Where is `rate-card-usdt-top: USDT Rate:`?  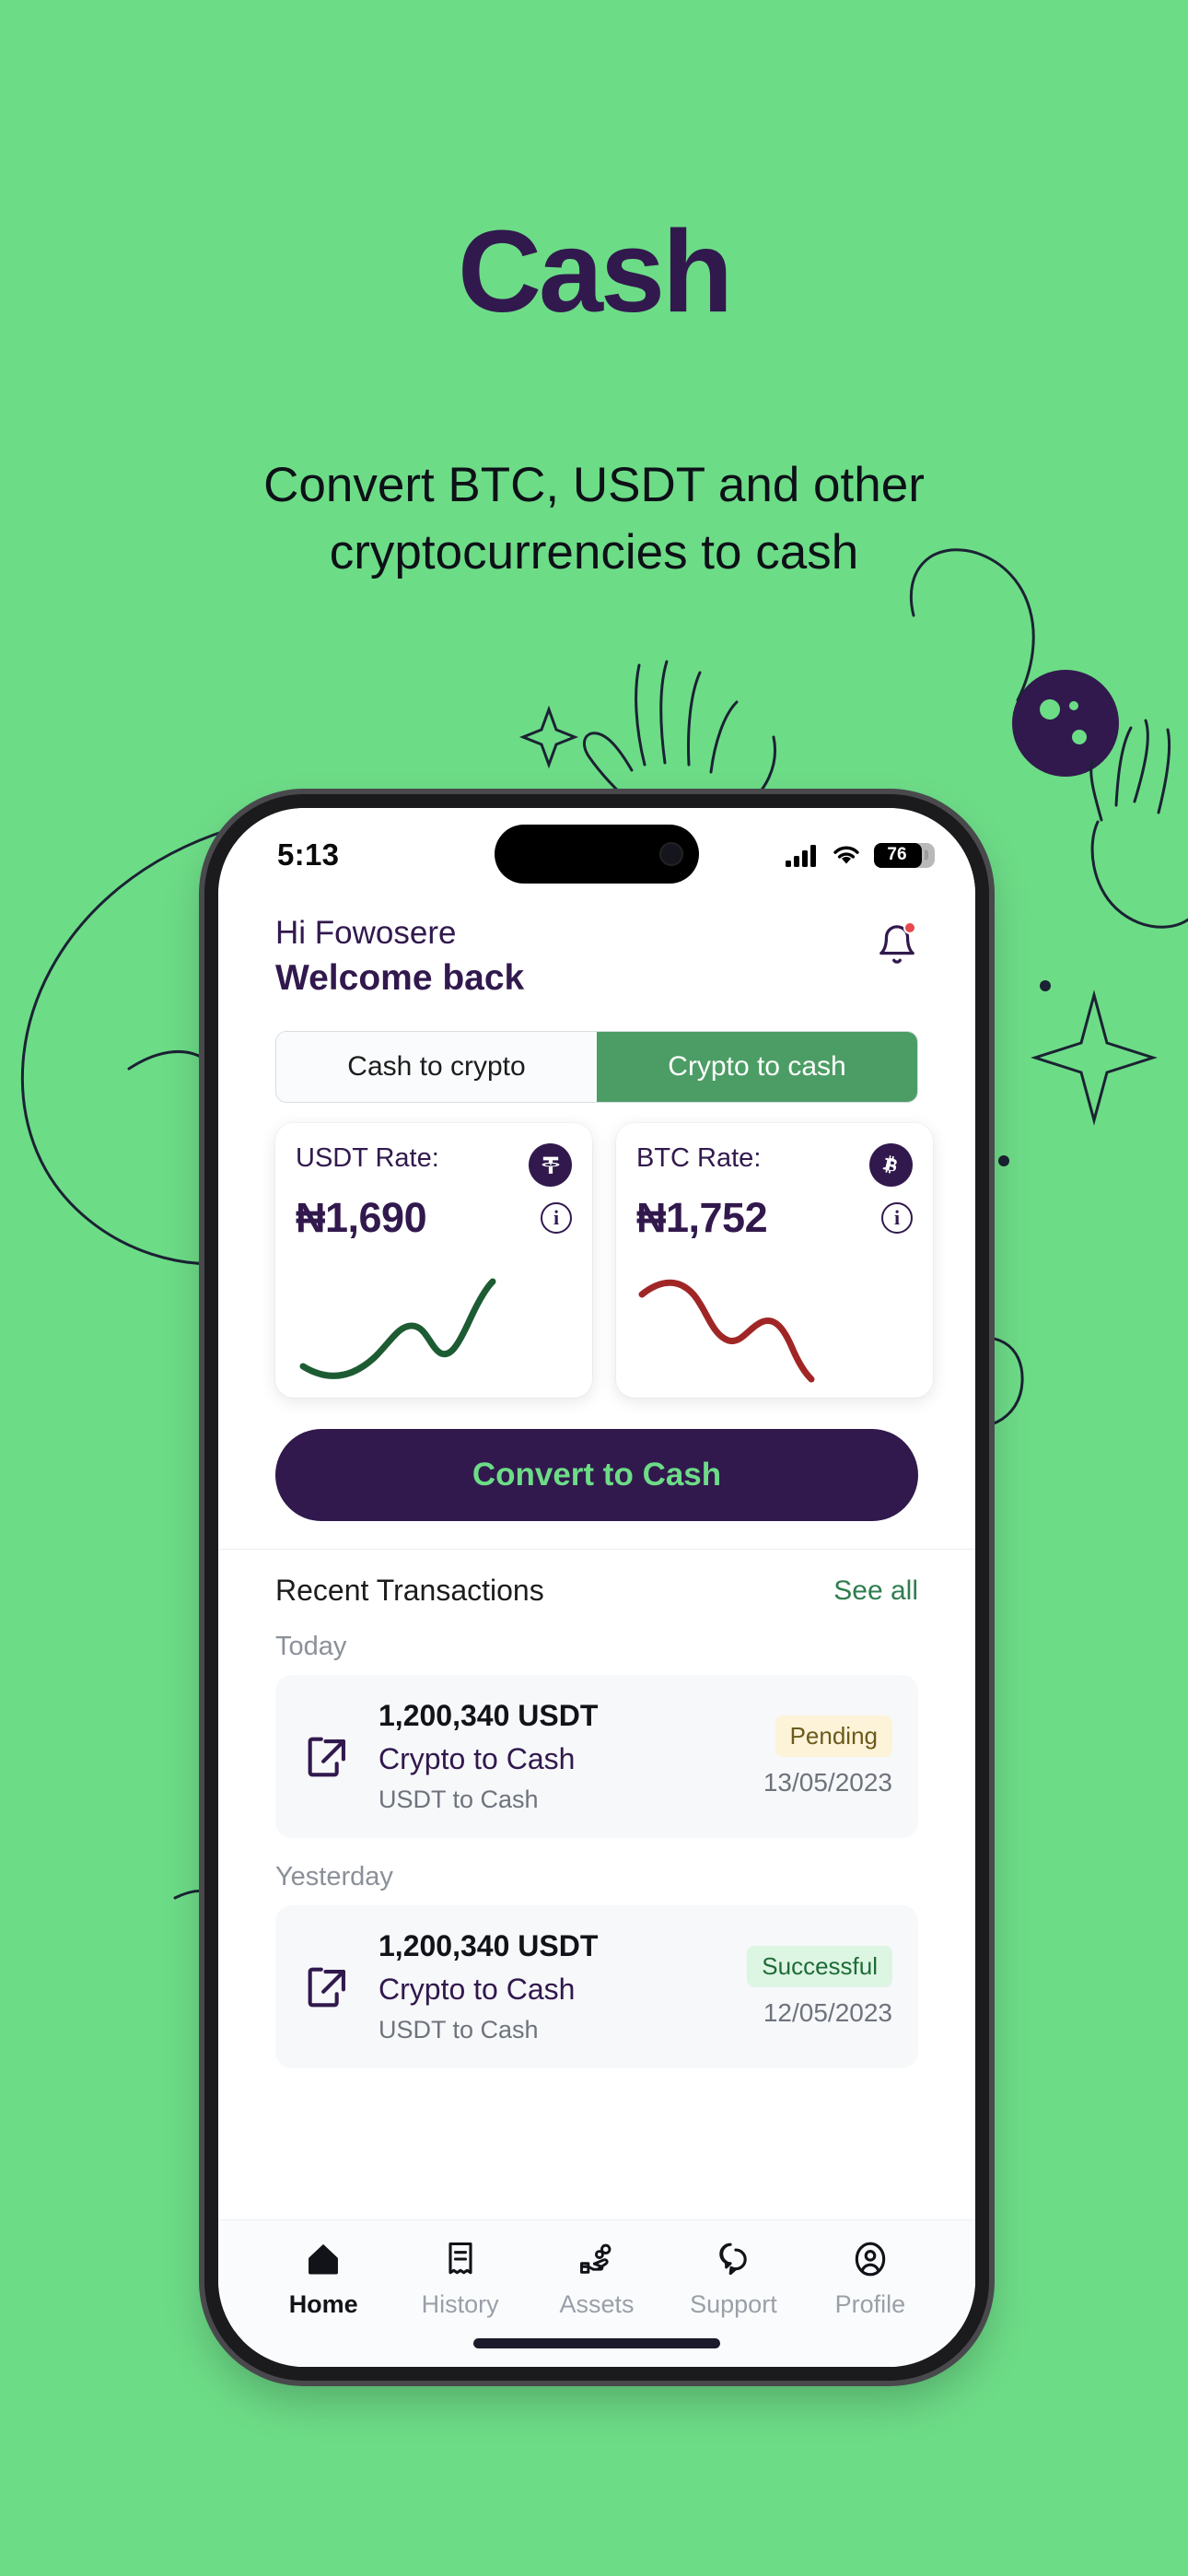
rate-card-usdt-top: USDT Rate: is located at coordinates (434, 1165).